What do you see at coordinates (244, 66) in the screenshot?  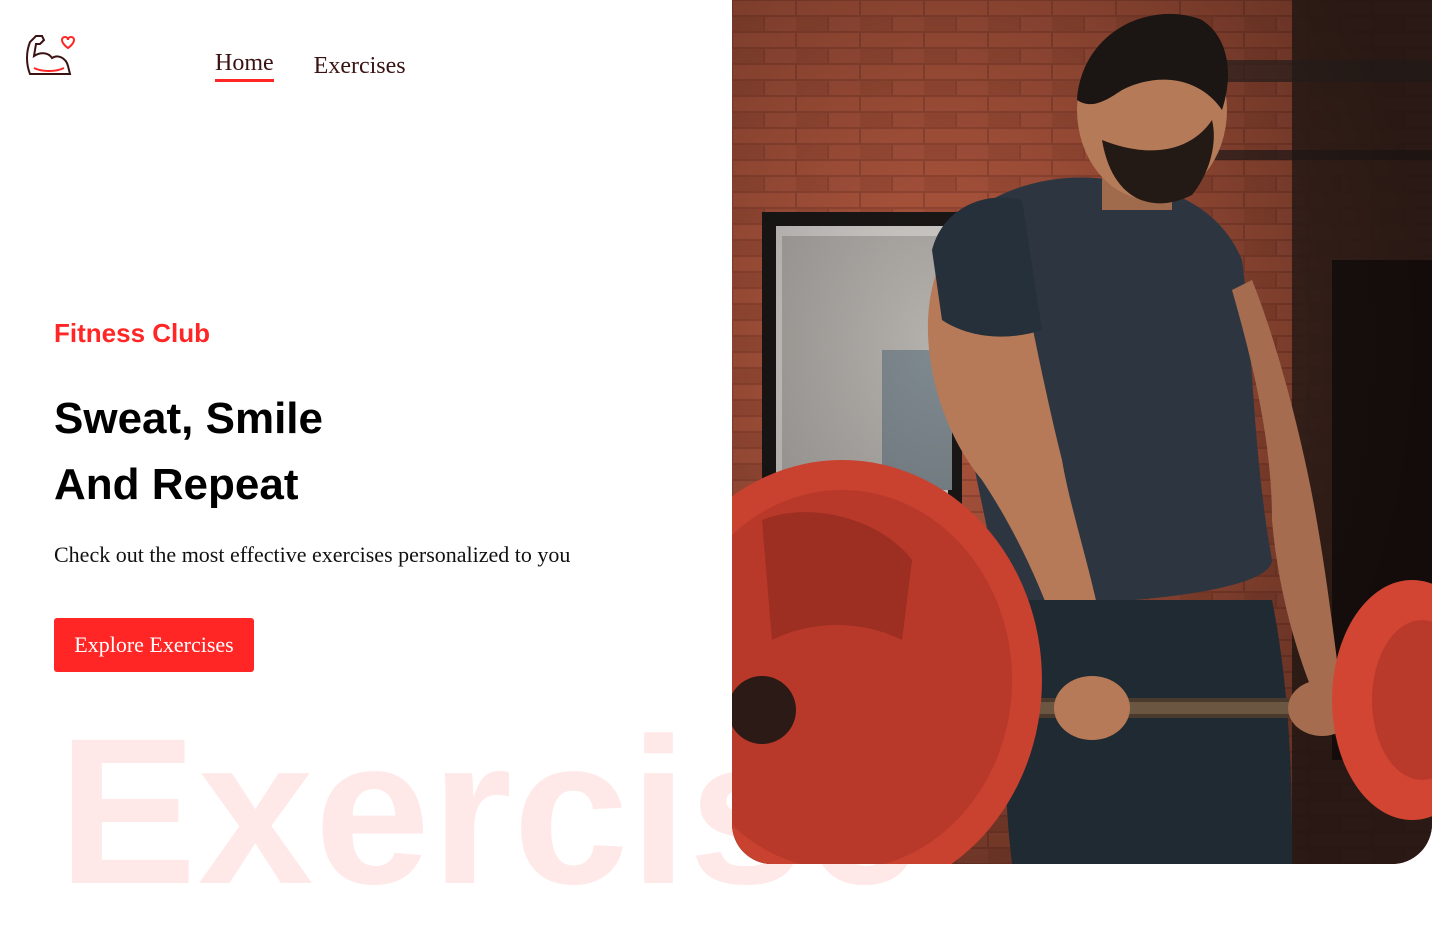 I see `nav-home-link: Home` at bounding box center [244, 66].